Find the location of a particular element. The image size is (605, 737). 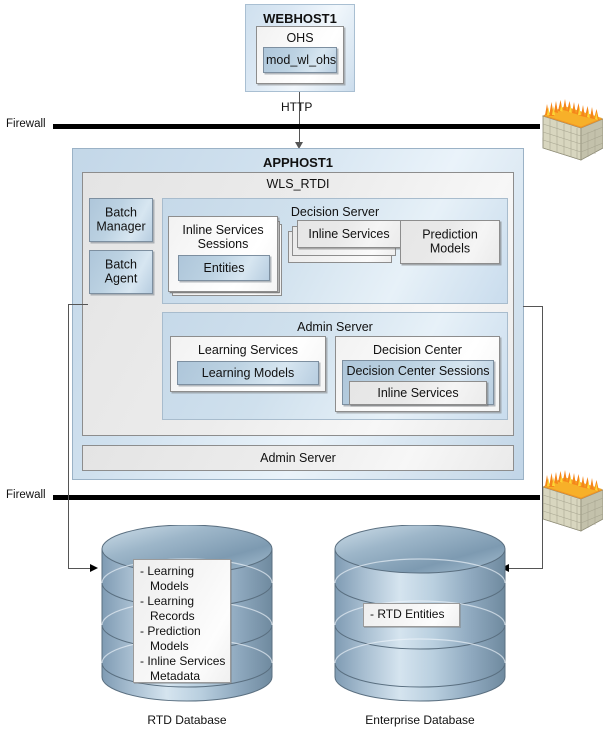

batch-manager-box: Batch Manager is located at coordinates (121, 220).